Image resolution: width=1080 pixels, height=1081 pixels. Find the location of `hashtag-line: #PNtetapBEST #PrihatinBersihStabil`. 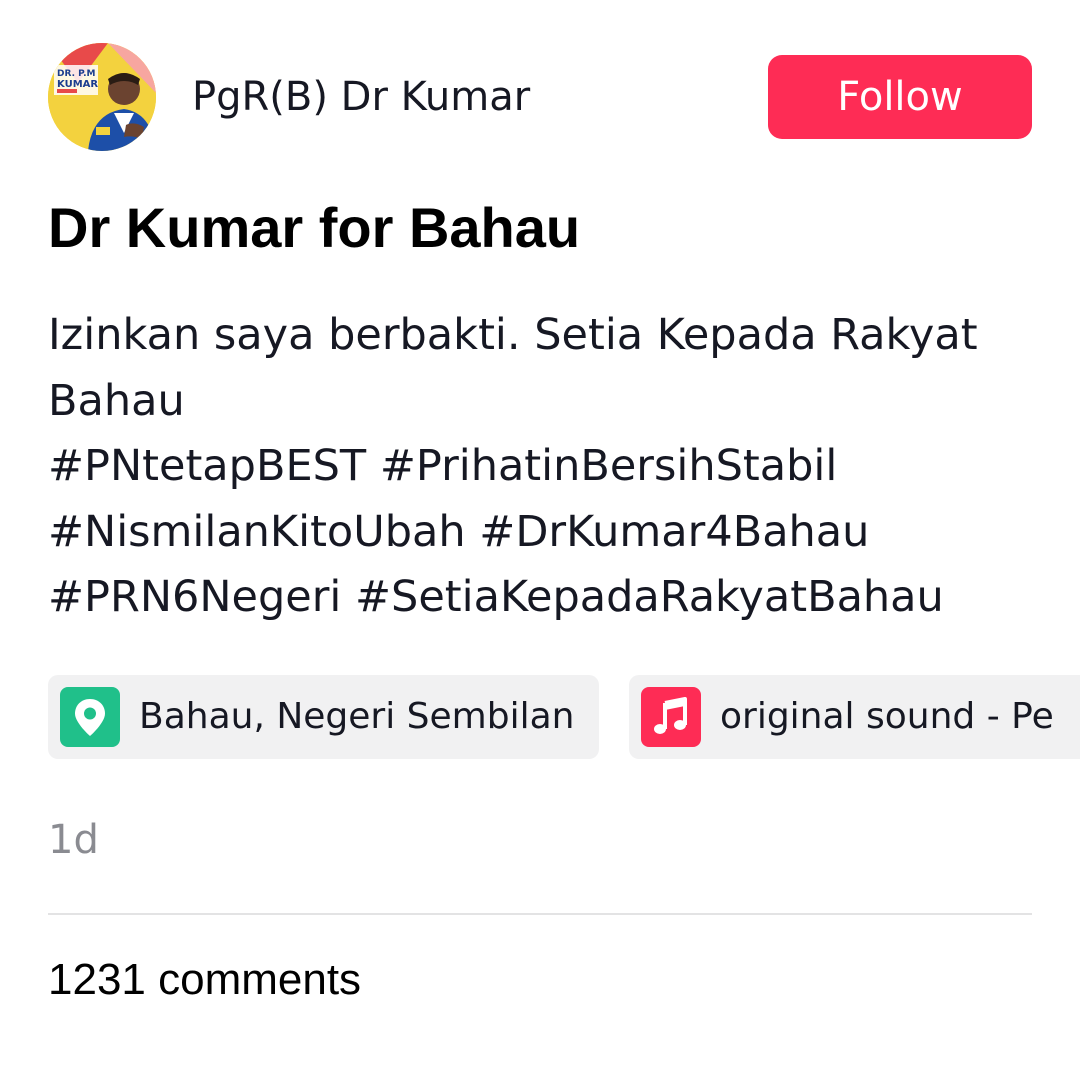

hashtag-line: #PNtetapBEST #PrihatinBersihStabil is located at coordinates (543, 467).